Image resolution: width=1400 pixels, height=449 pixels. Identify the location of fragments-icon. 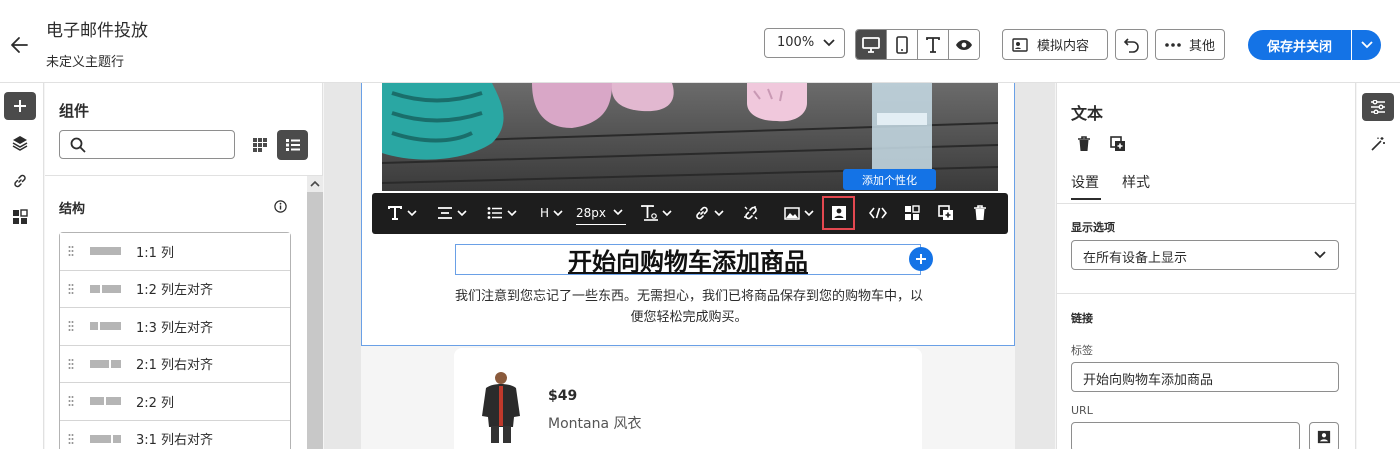
(20, 216).